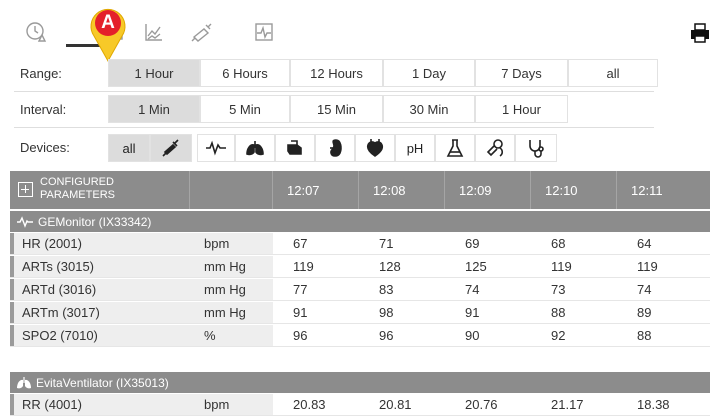  Describe the element at coordinates (375, 148) in the screenshot. I see `heart-icon` at that location.